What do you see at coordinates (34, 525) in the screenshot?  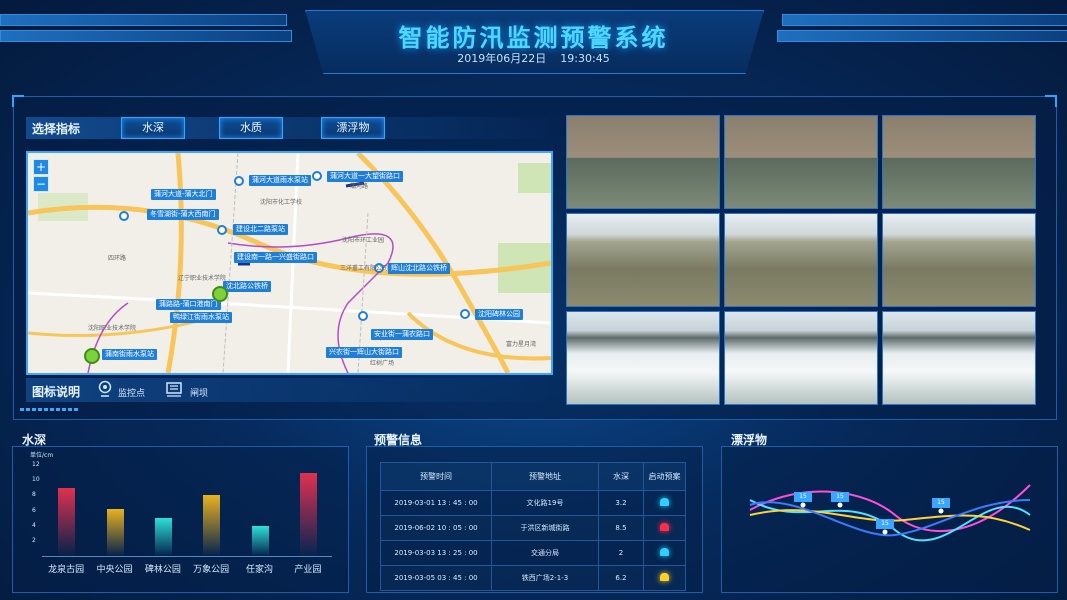 I see `y-tick-label: 4` at bounding box center [34, 525].